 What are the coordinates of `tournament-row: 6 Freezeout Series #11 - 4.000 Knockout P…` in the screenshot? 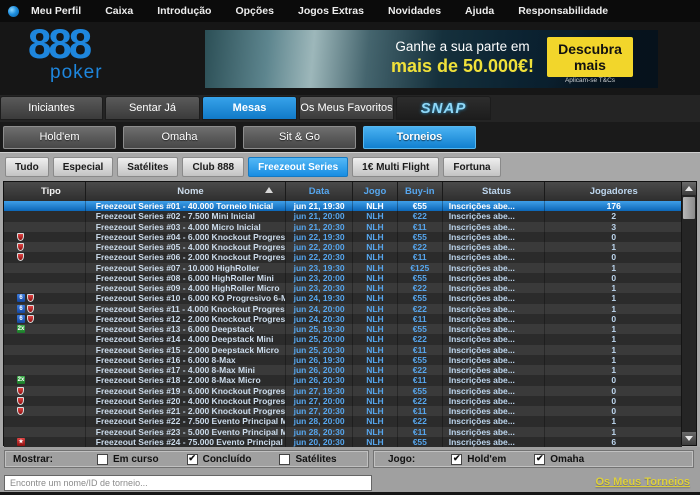 It's located at (343, 308).